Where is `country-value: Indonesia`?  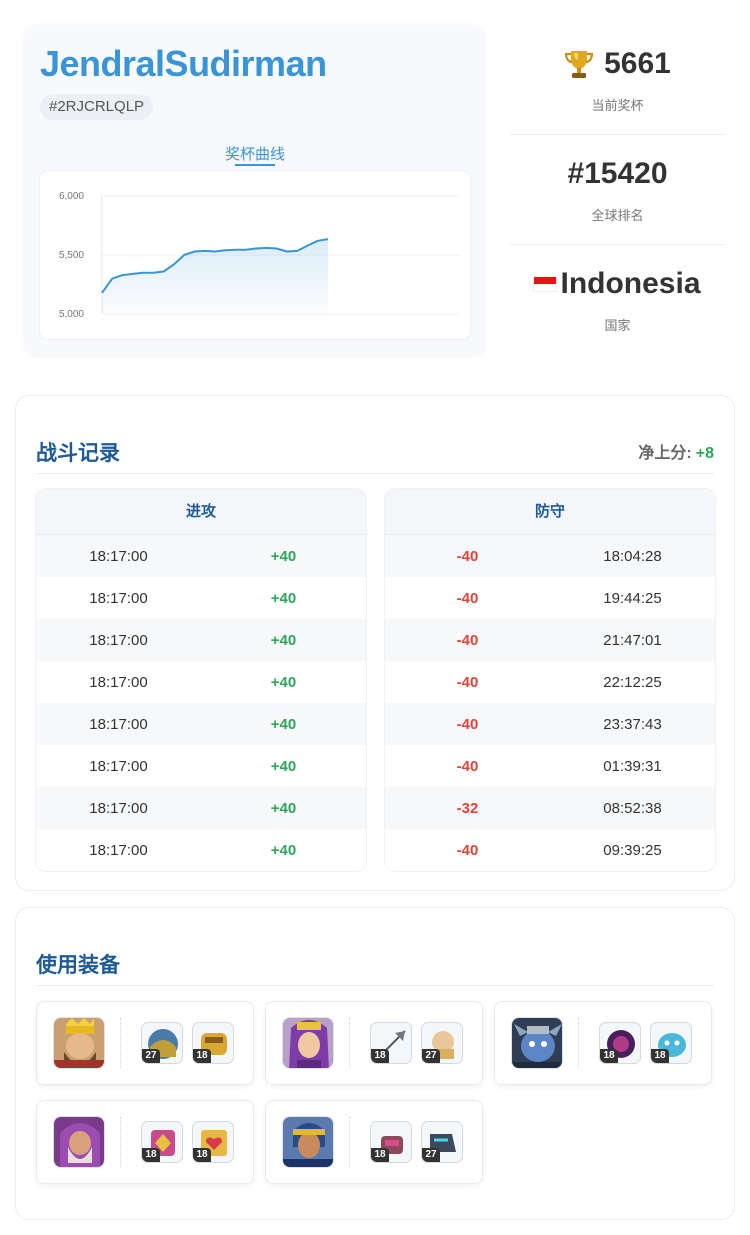
country-value: Indonesia is located at coordinates (630, 283).